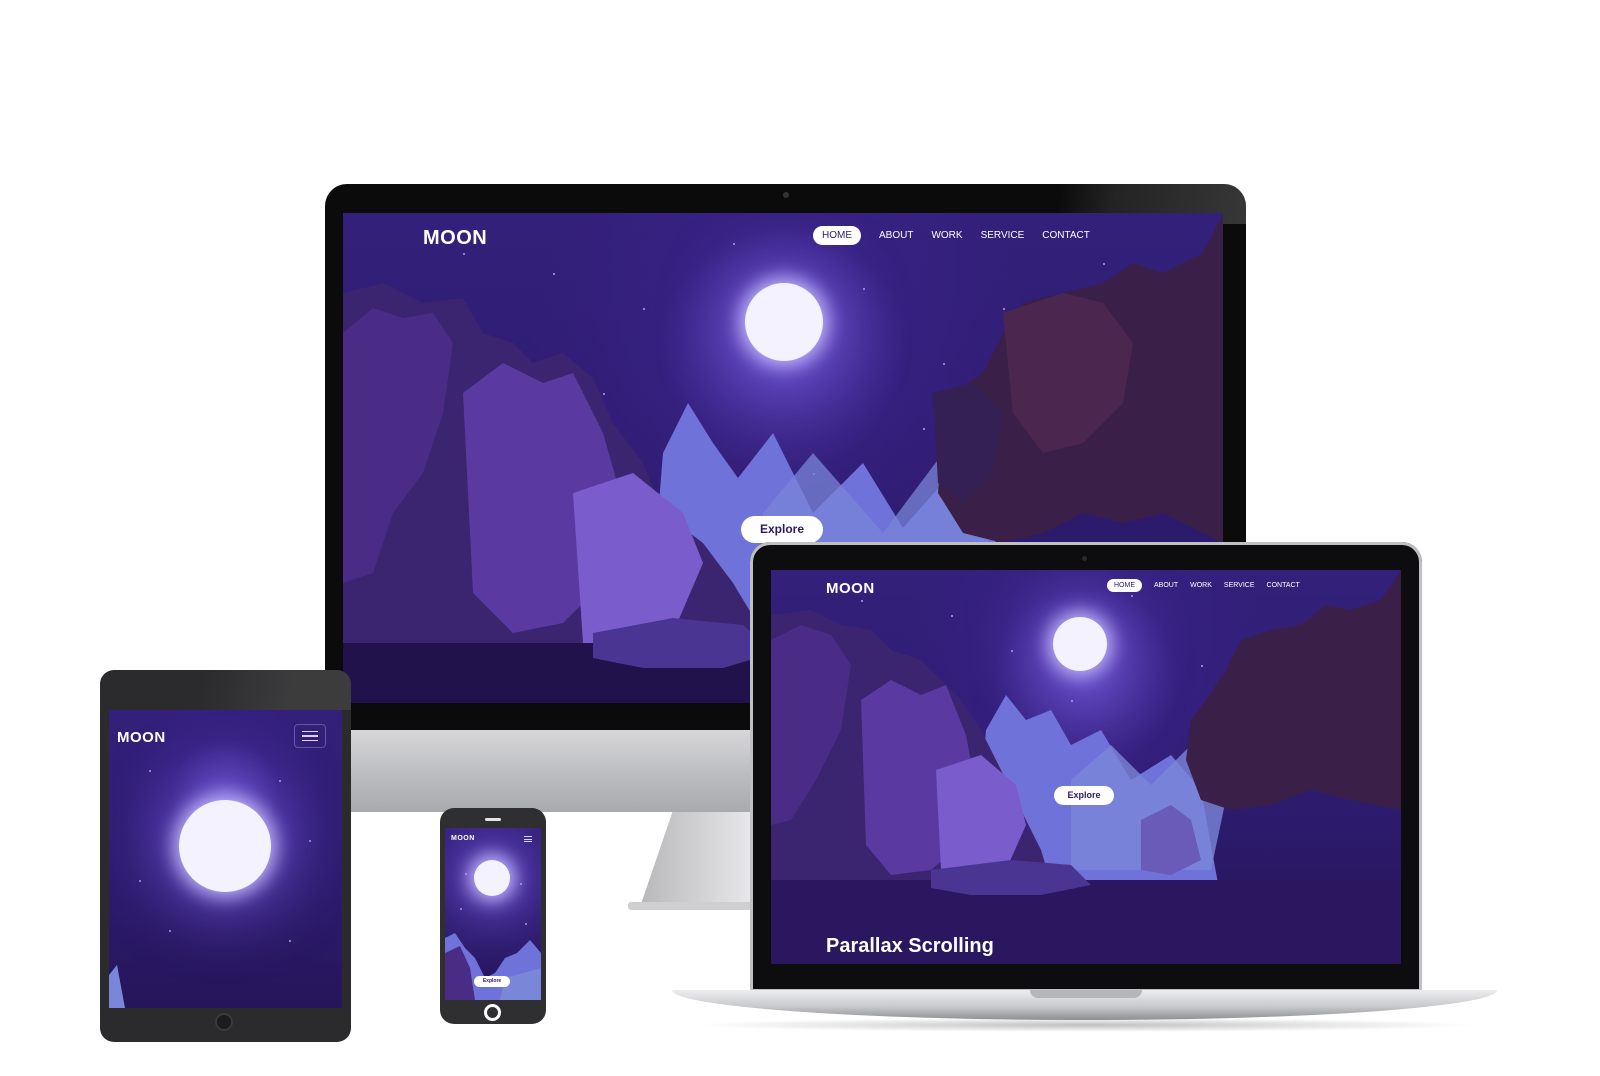  Describe the element at coordinates (493, 914) in the screenshot. I see `phone-website-screen: MOON Explore` at that location.